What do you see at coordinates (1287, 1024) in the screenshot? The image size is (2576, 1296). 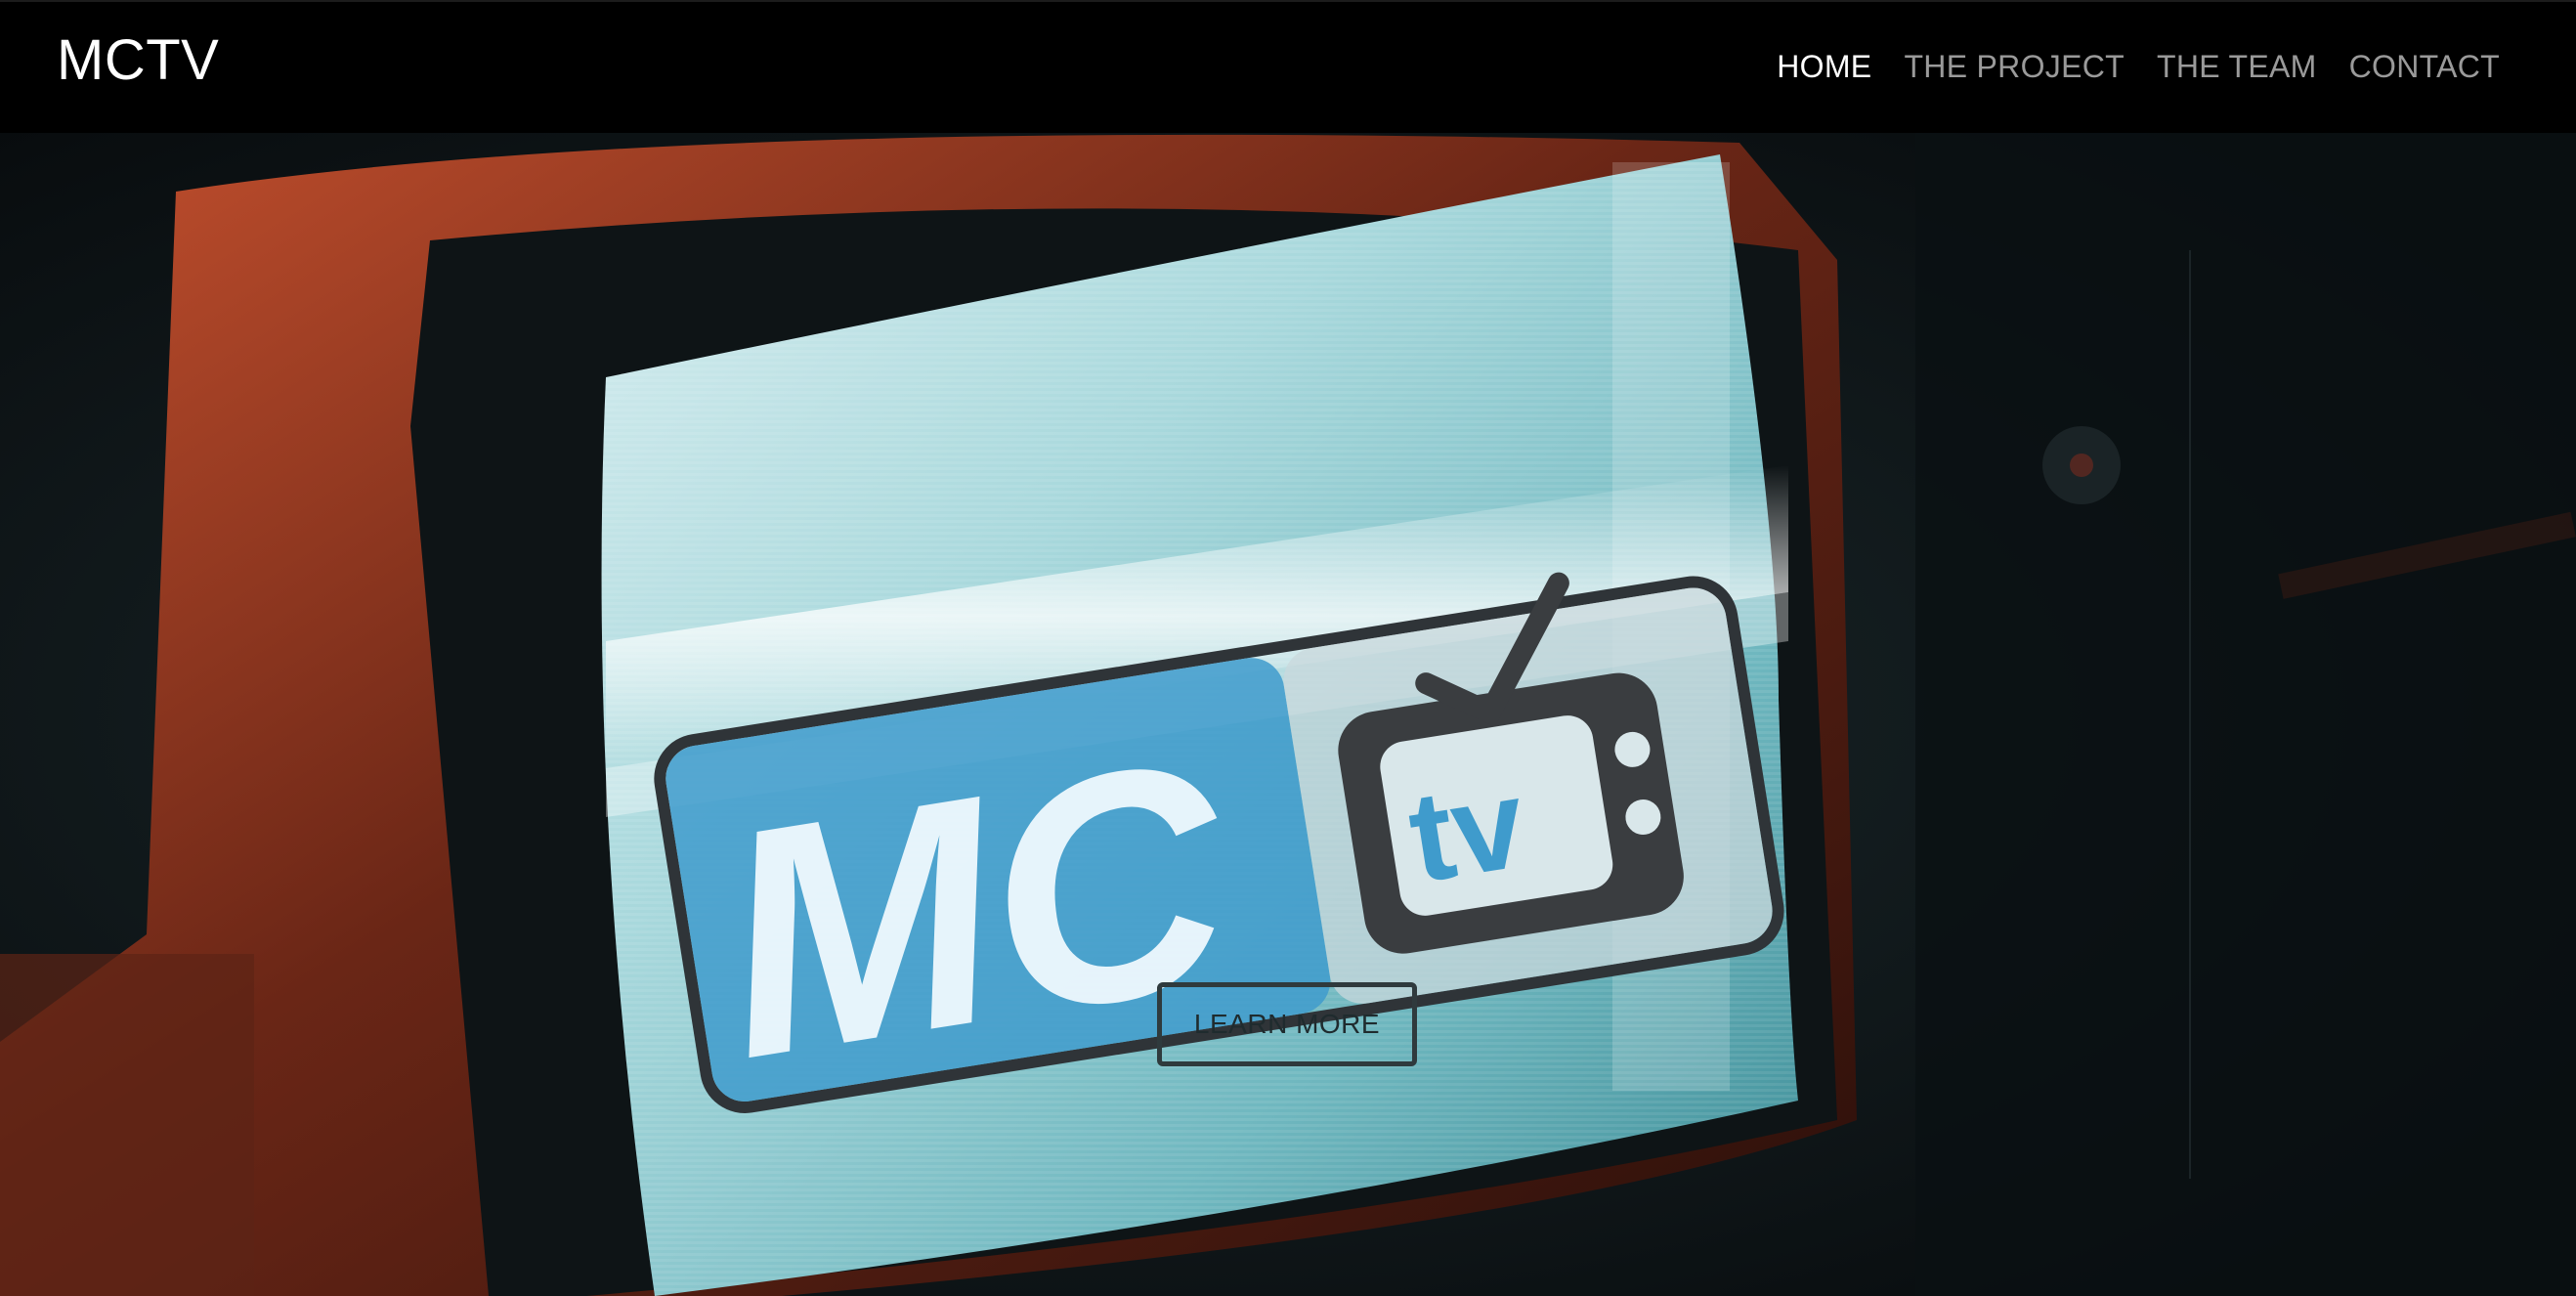 I see `learn-more-button: LEARN MORE` at bounding box center [1287, 1024].